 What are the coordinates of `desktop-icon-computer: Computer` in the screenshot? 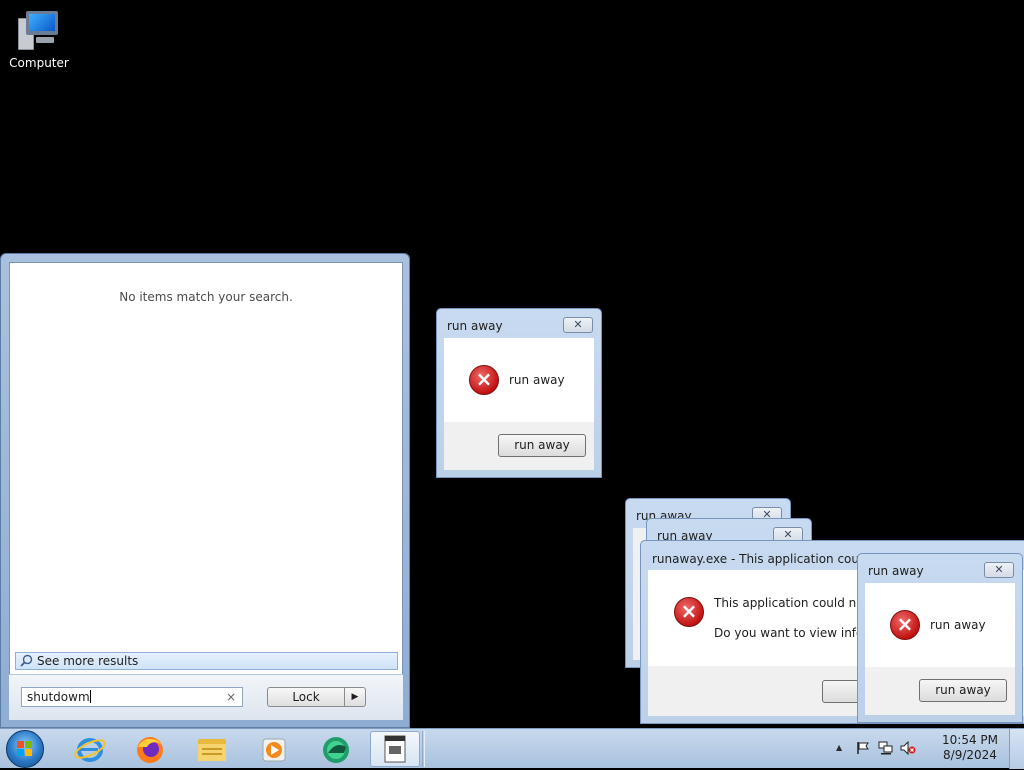 It's located at (39, 39).